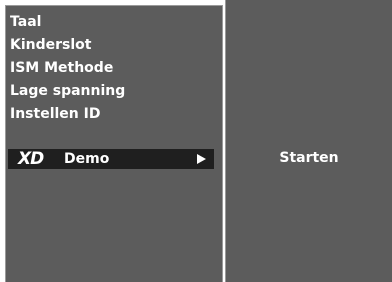 This screenshot has width=392, height=282. I want to click on menu-item-label: Taal, so click(26, 22).